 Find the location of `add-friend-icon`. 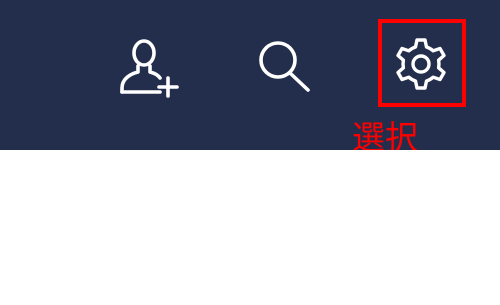

add-friend-icon is located at coordinates (151, 67).